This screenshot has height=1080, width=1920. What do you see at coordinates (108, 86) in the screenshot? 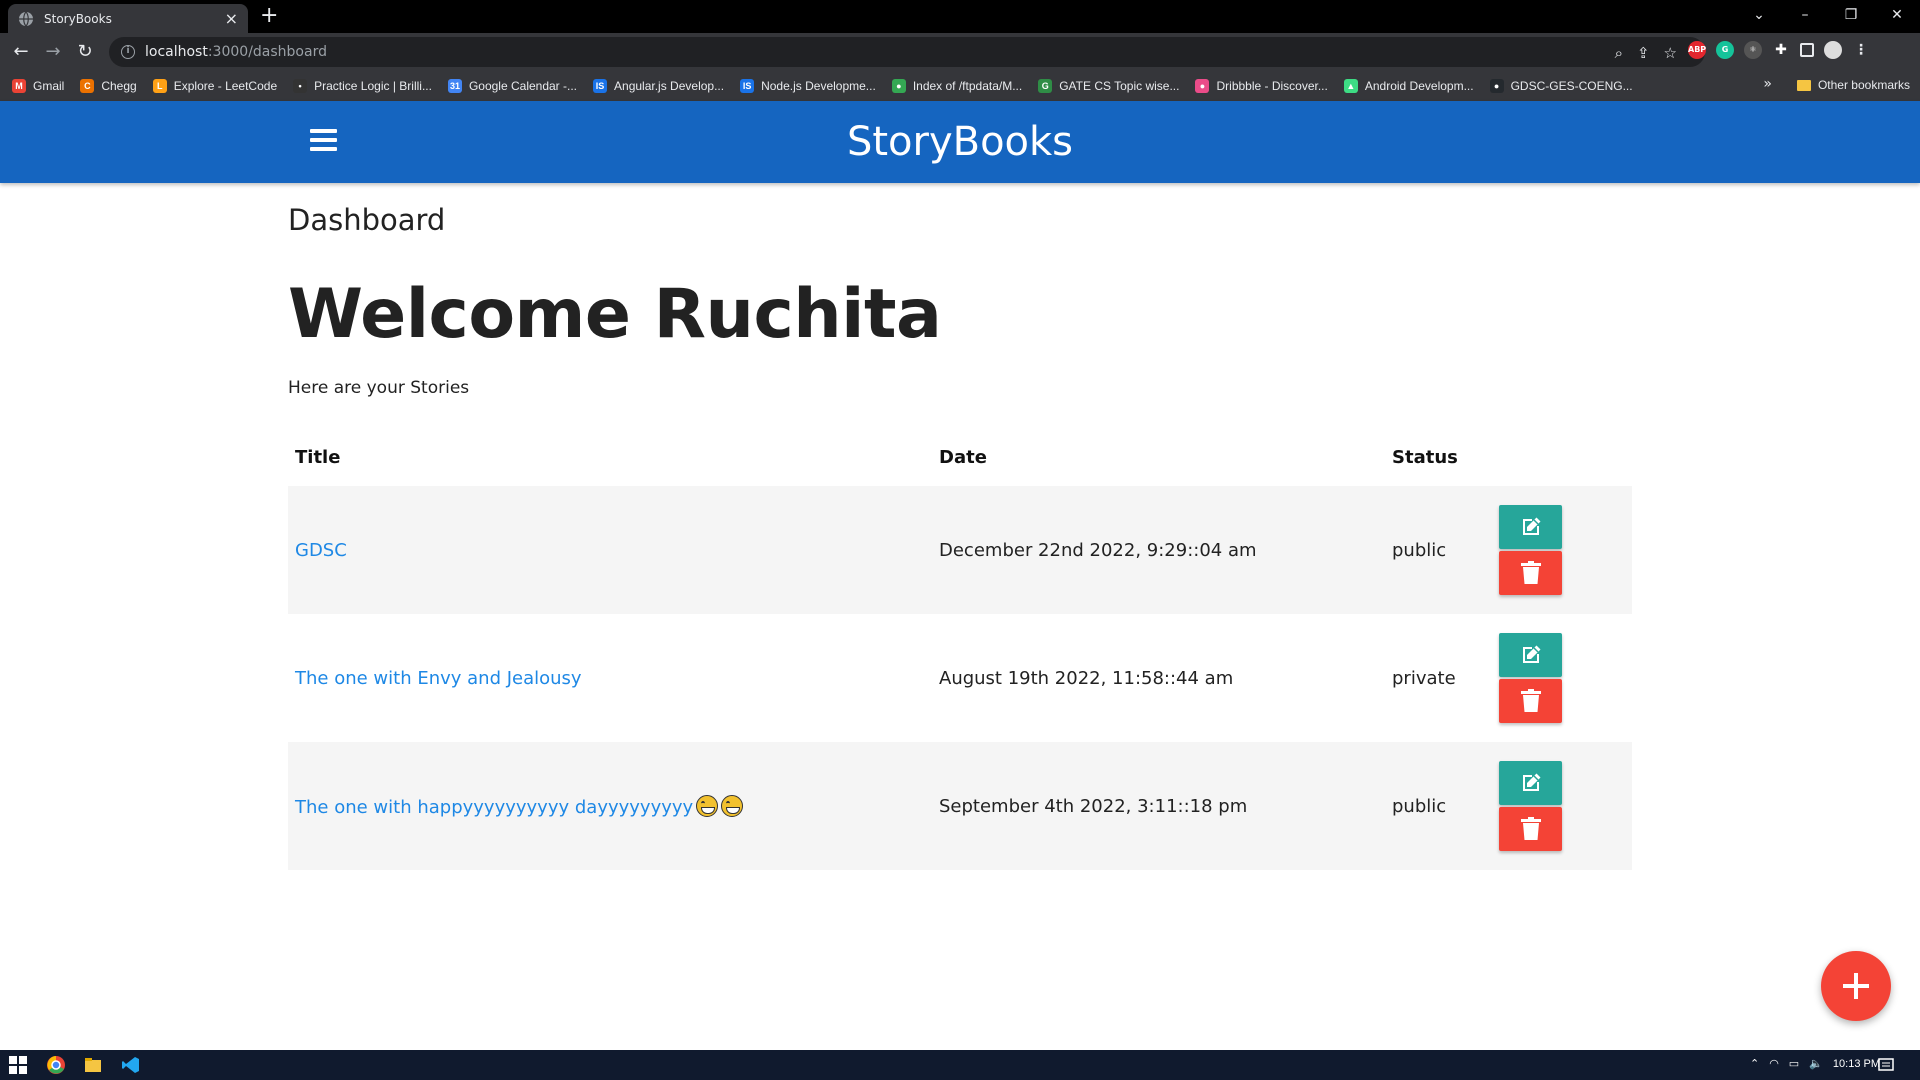
I see `bookmark-item: C Chegg` at bounding box center [108, 86].